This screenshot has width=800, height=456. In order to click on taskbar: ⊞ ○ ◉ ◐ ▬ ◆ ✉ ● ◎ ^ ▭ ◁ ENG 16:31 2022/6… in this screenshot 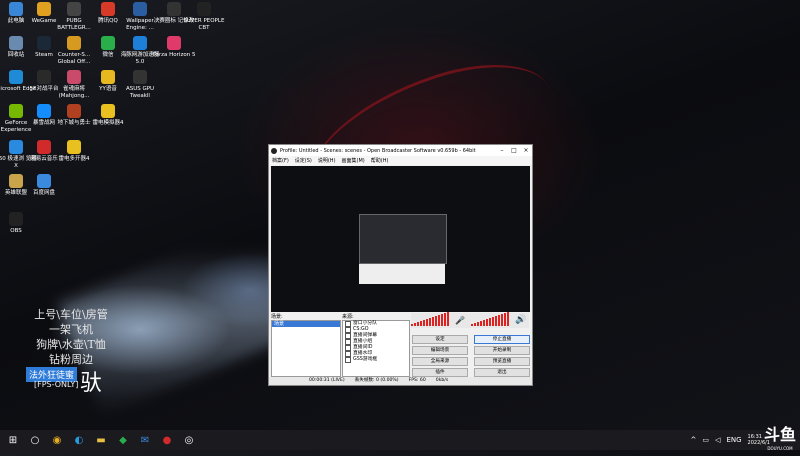, I will do `click(400, 440)`.